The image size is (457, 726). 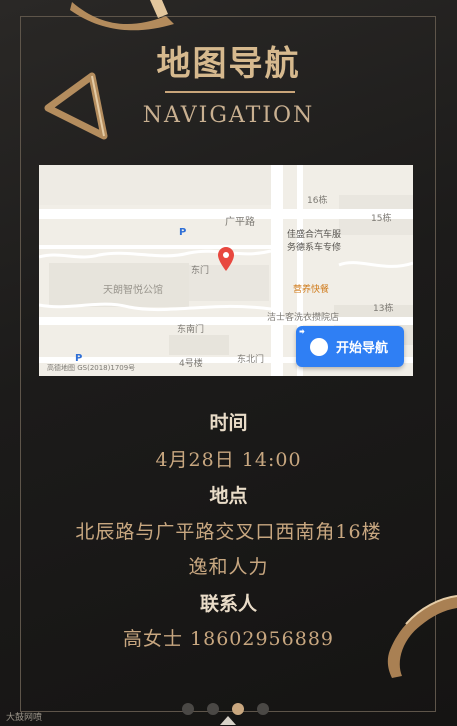 What do you see at coordinates (311, 290) in the screenshot?
I see `map-label-food: 营养快餐` at bounding box center [311, 290].